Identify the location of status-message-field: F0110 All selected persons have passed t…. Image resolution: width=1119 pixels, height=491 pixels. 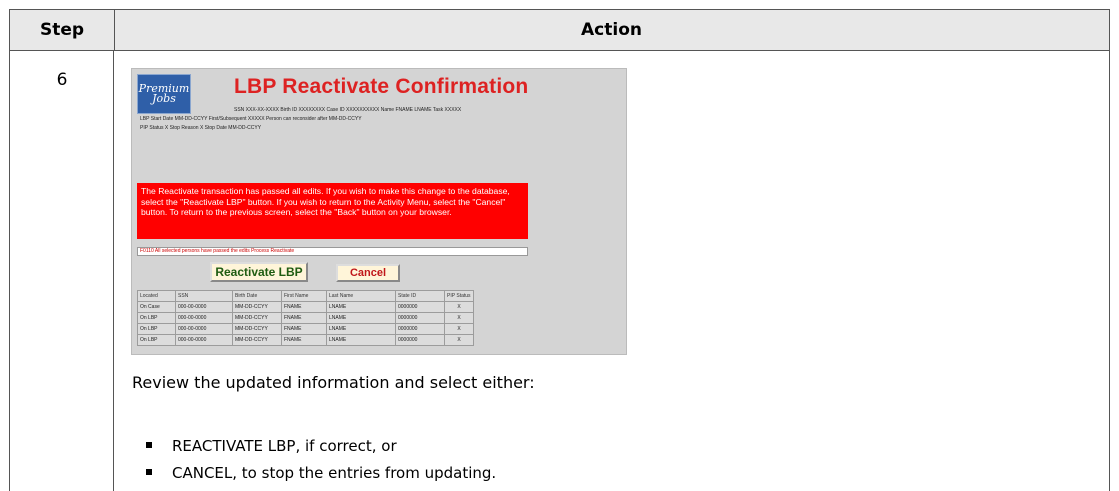
(332, 251).